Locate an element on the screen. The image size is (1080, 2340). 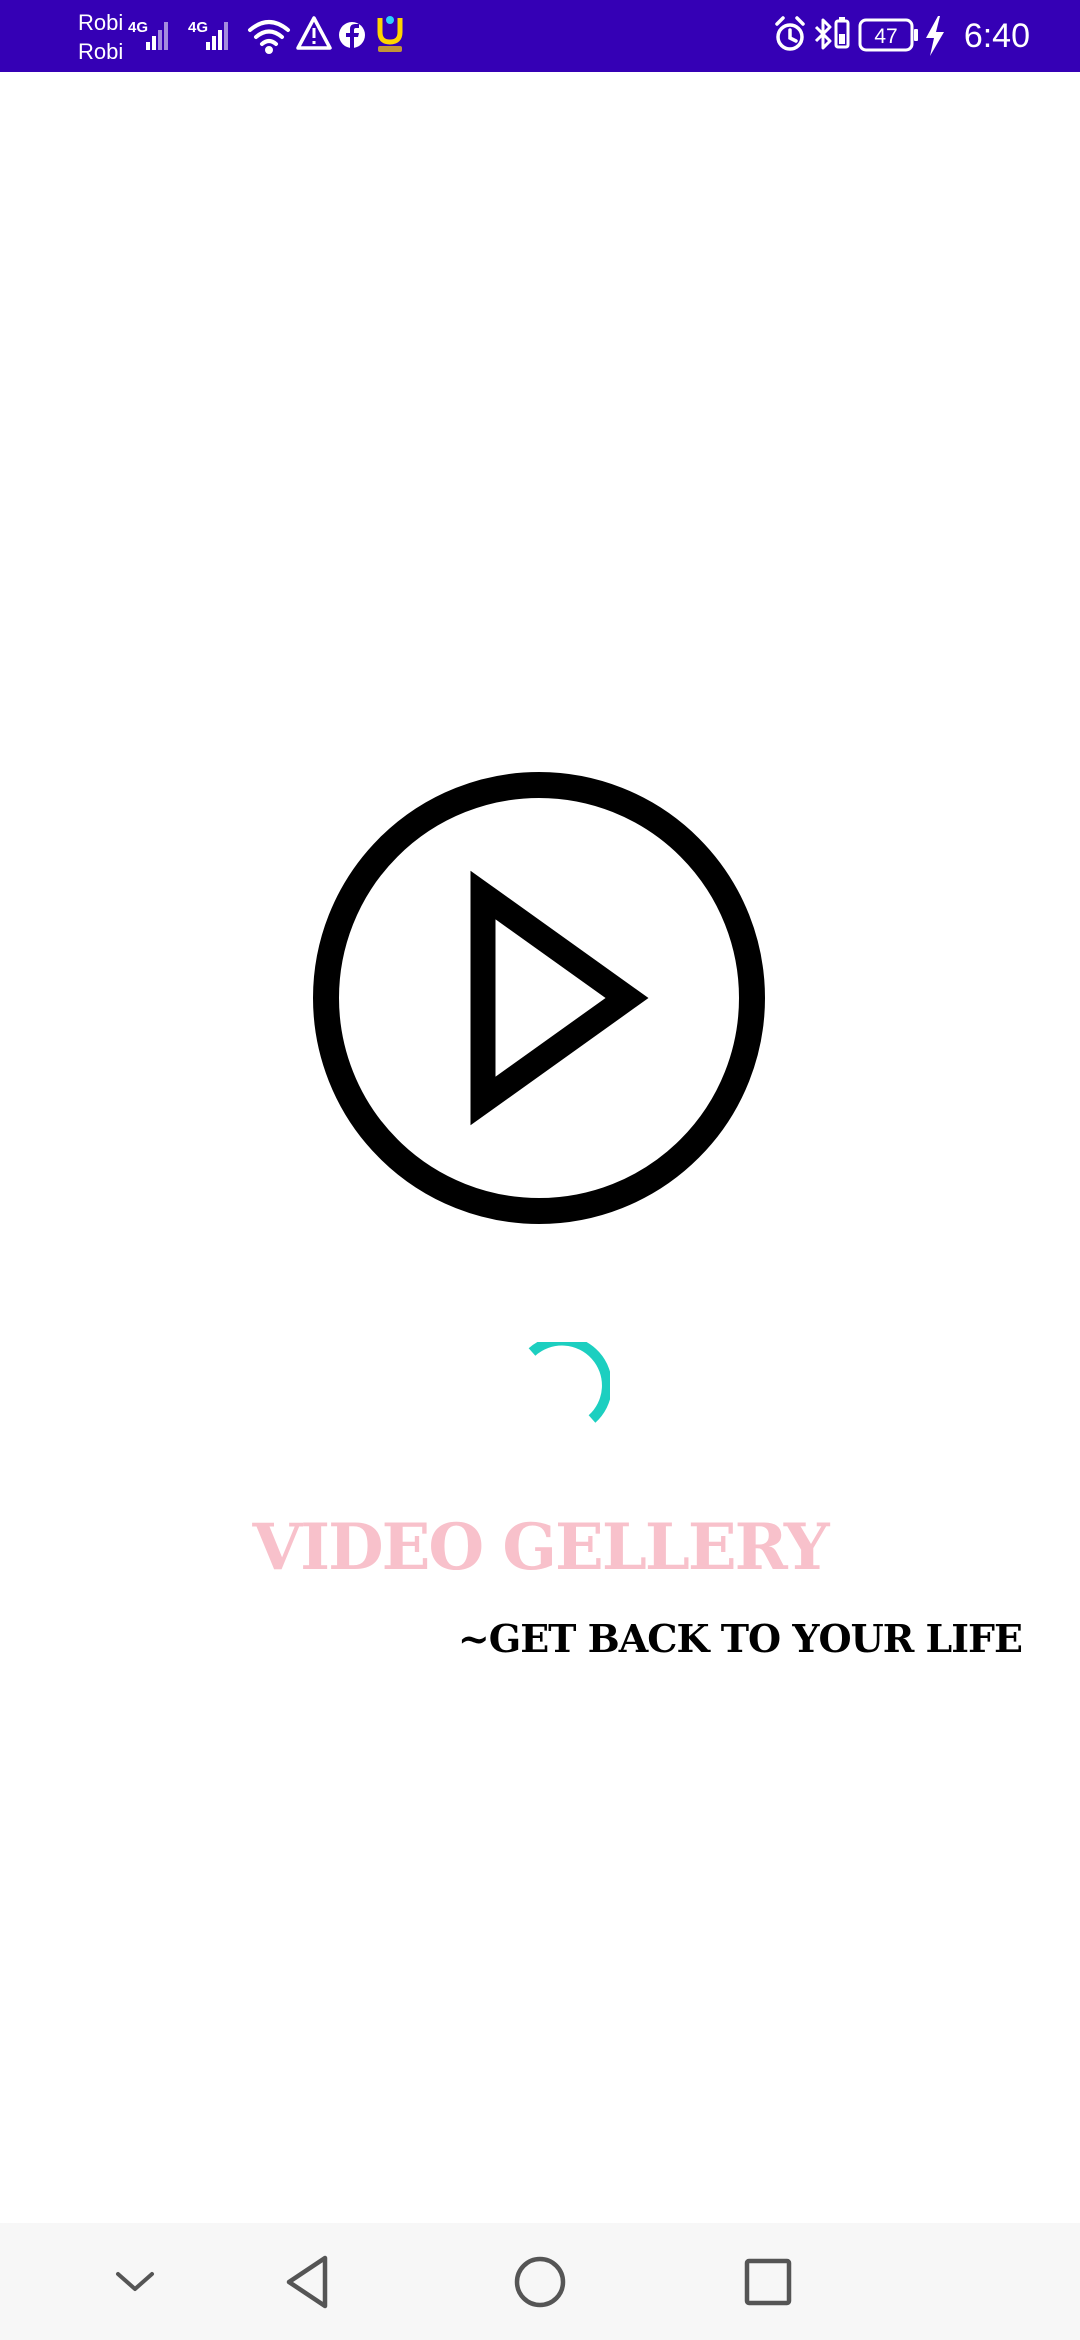
bluetooth-icon is located at coordinates (823, 34).